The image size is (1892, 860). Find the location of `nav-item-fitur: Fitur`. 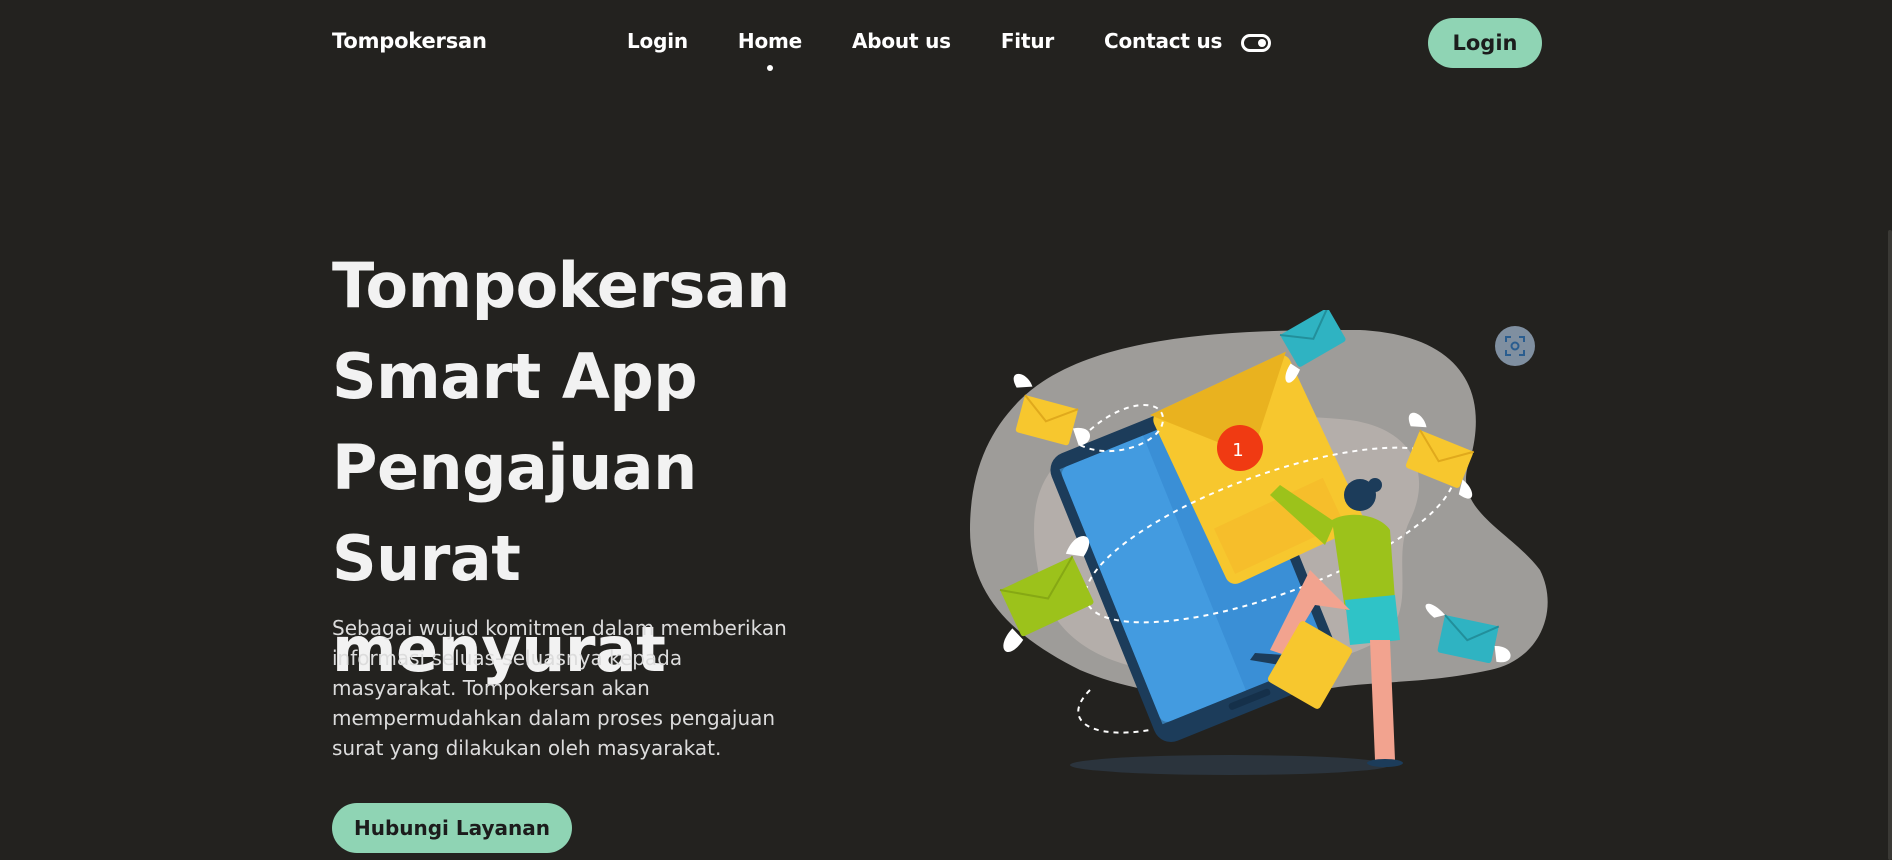

nav-item-fitur: Fitur is located at coordinates (1027, 41).